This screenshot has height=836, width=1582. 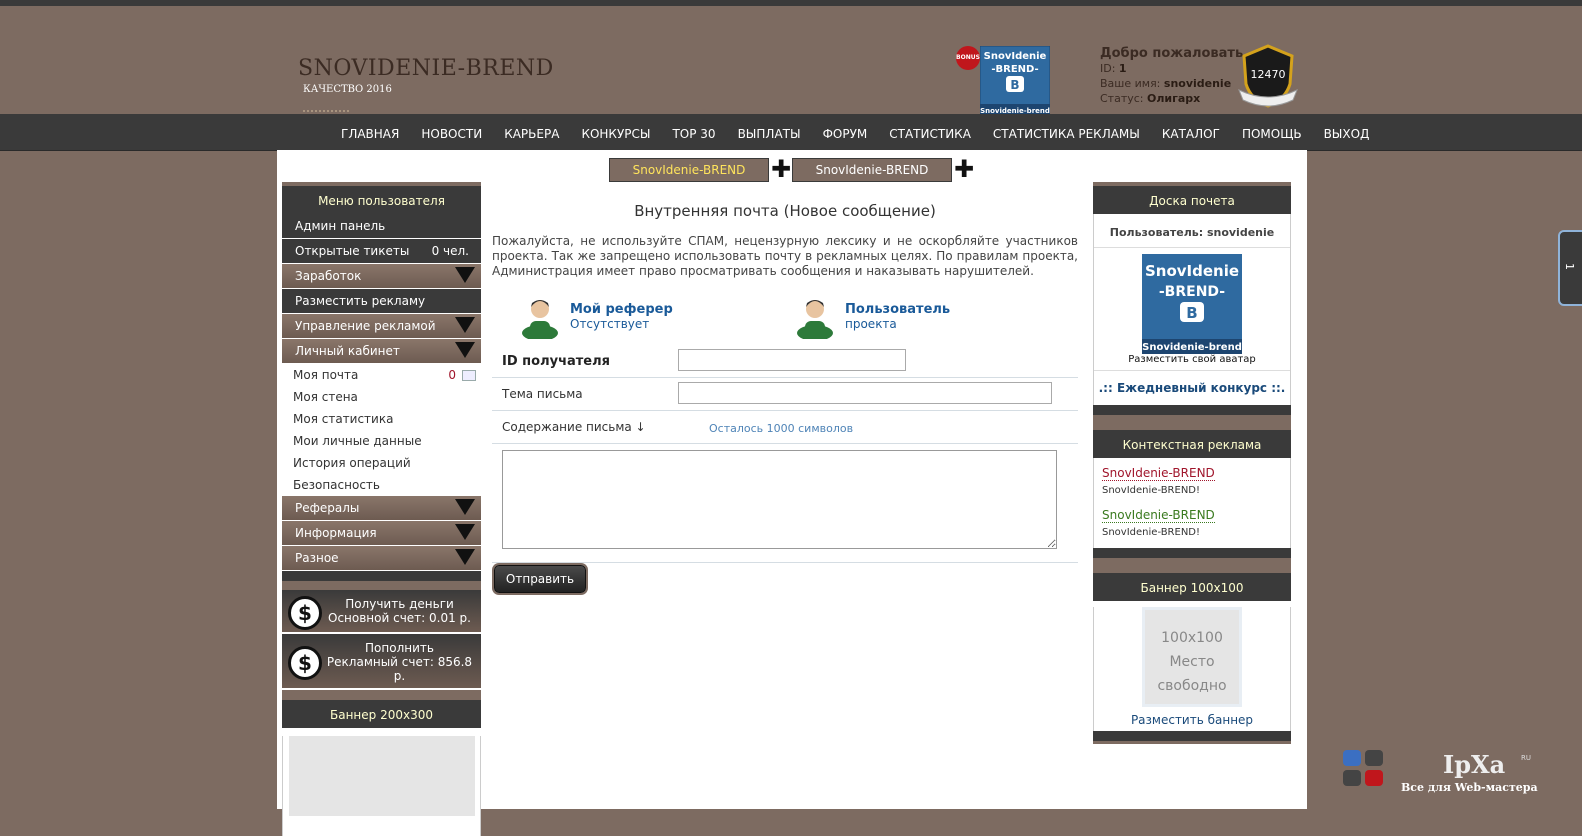 What do you see at coordinates (1474, 764) in the screenshot?
I see `watermark-name: IpXa` at bounding box center [1474, 764].